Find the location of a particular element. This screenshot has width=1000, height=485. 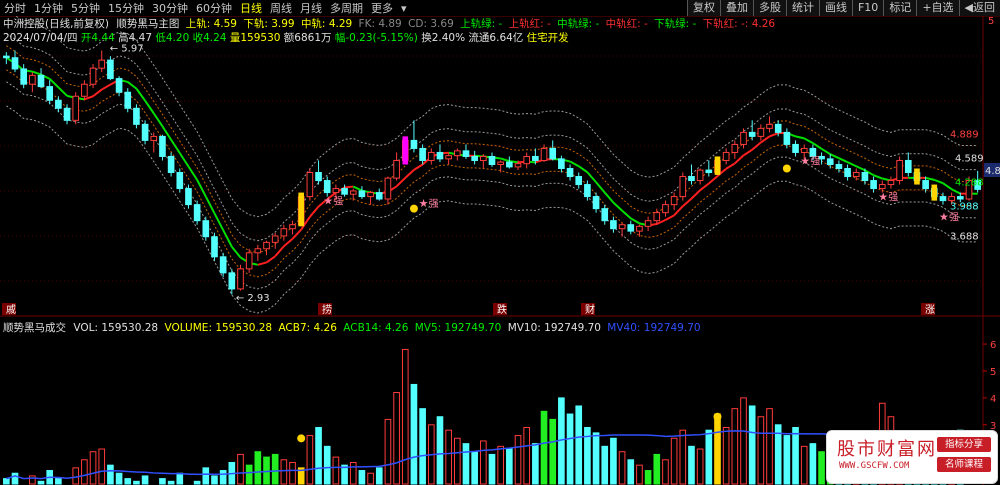

toolbar-button-5: F10 is located at coordinates (867, 8).